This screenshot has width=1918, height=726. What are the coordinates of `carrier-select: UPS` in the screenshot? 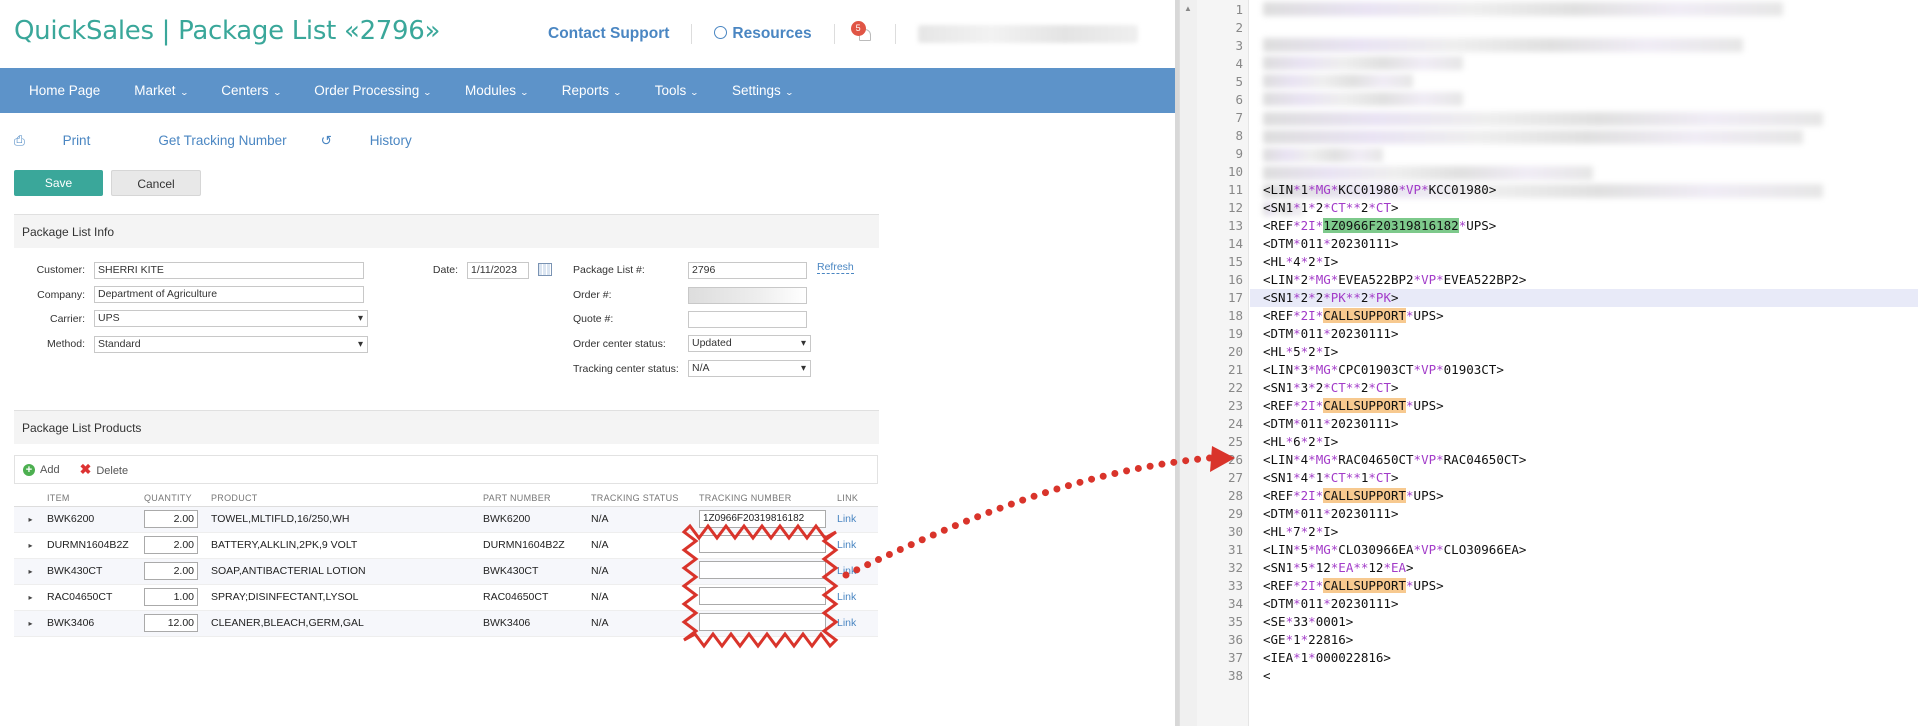 It's located at (231, 318).